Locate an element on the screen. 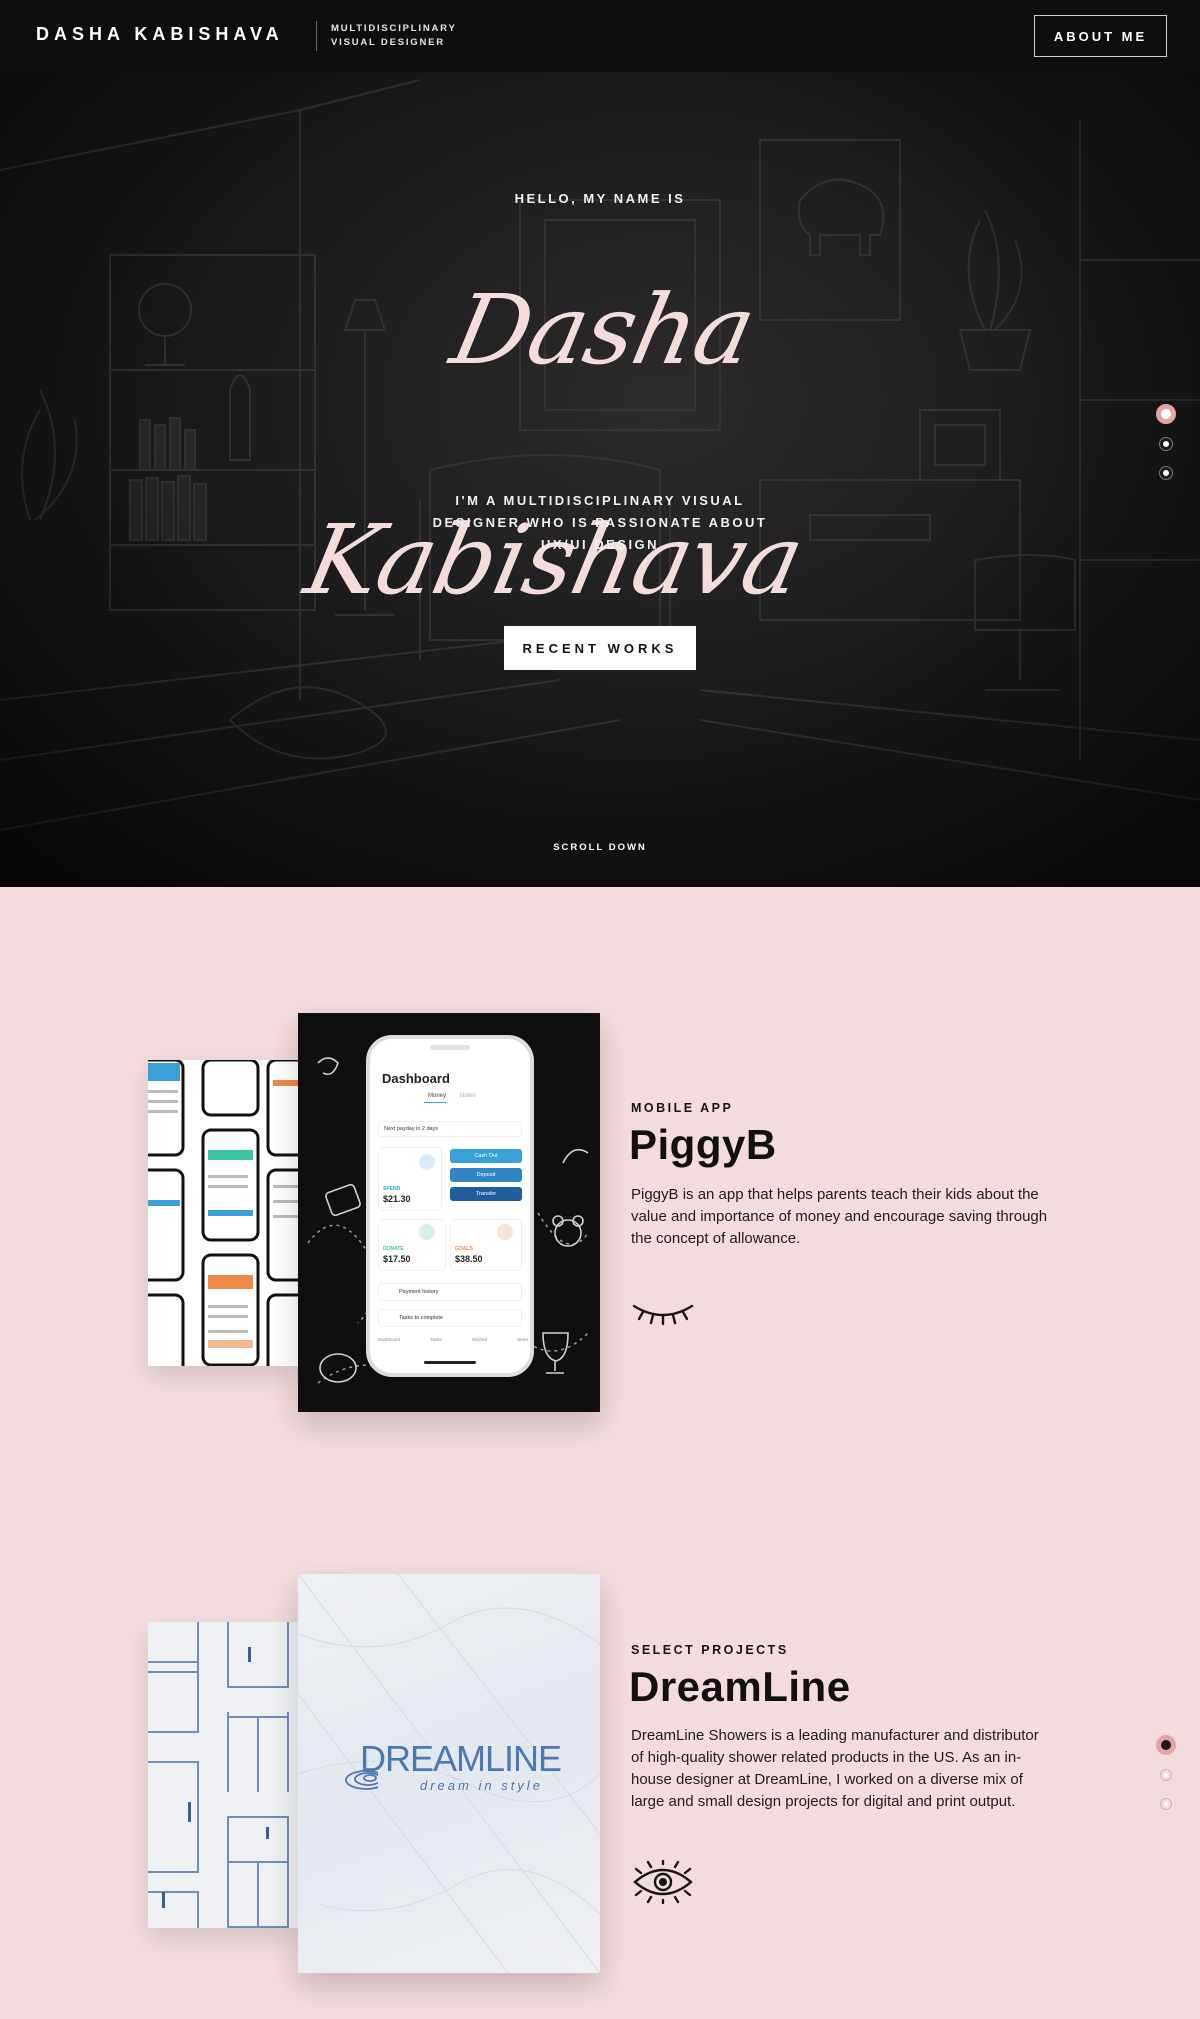 This screenshot has height=2019, width=1200. dreamline-doors-thumbnail is located at coordinates (223, 1775).